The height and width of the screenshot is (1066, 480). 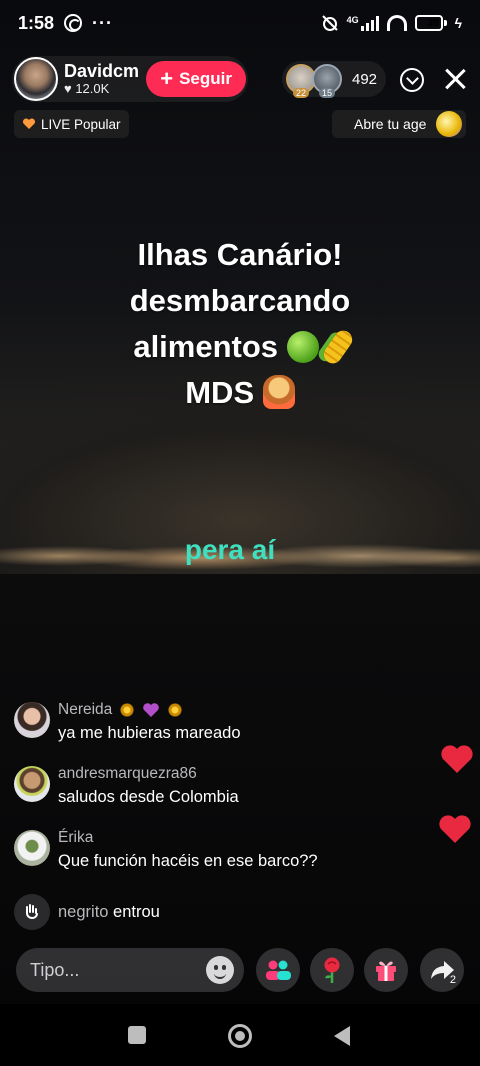 I want to click on caption-word: MDS, so click(x=220, y=392).